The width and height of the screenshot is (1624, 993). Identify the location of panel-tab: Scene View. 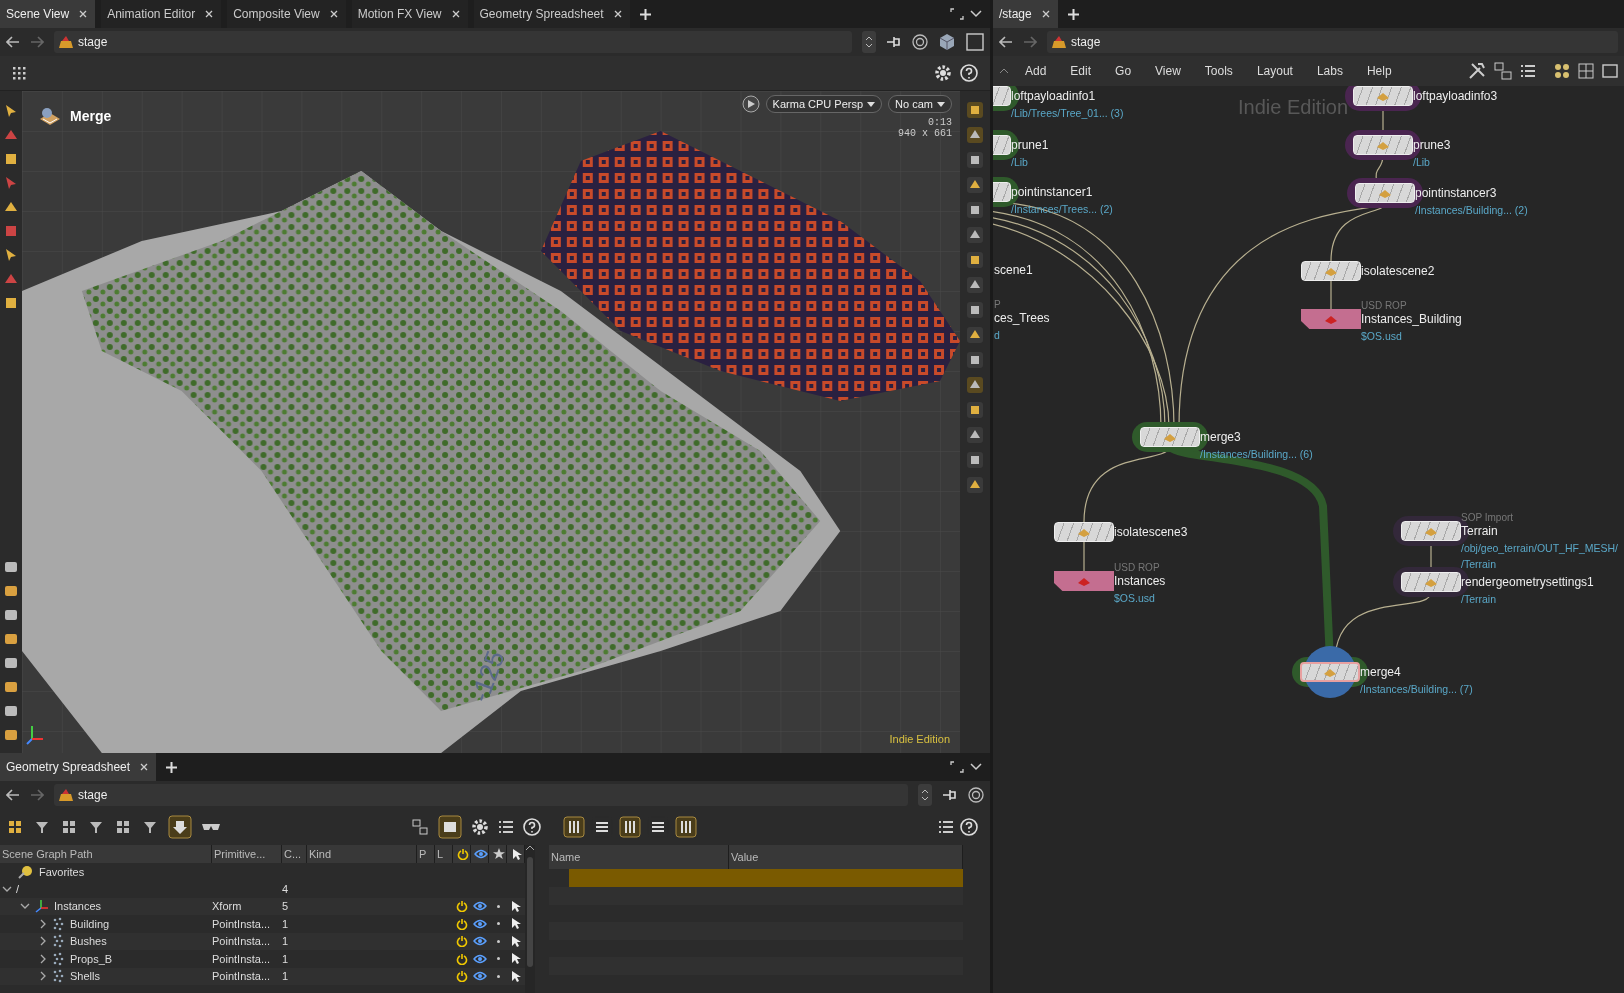
(48, 14).